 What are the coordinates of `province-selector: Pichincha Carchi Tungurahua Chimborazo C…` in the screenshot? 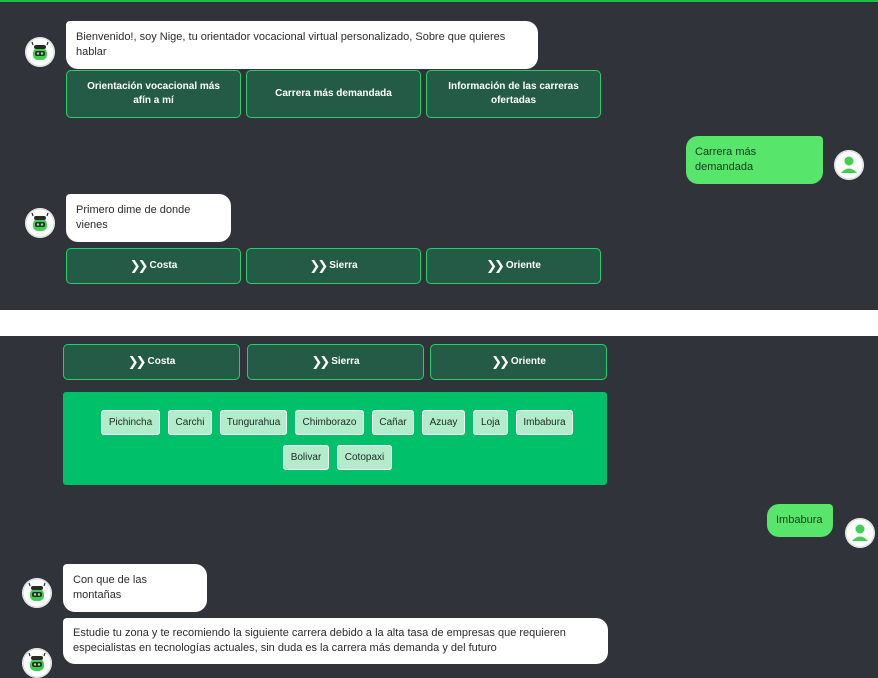 It's located at (335, 438).